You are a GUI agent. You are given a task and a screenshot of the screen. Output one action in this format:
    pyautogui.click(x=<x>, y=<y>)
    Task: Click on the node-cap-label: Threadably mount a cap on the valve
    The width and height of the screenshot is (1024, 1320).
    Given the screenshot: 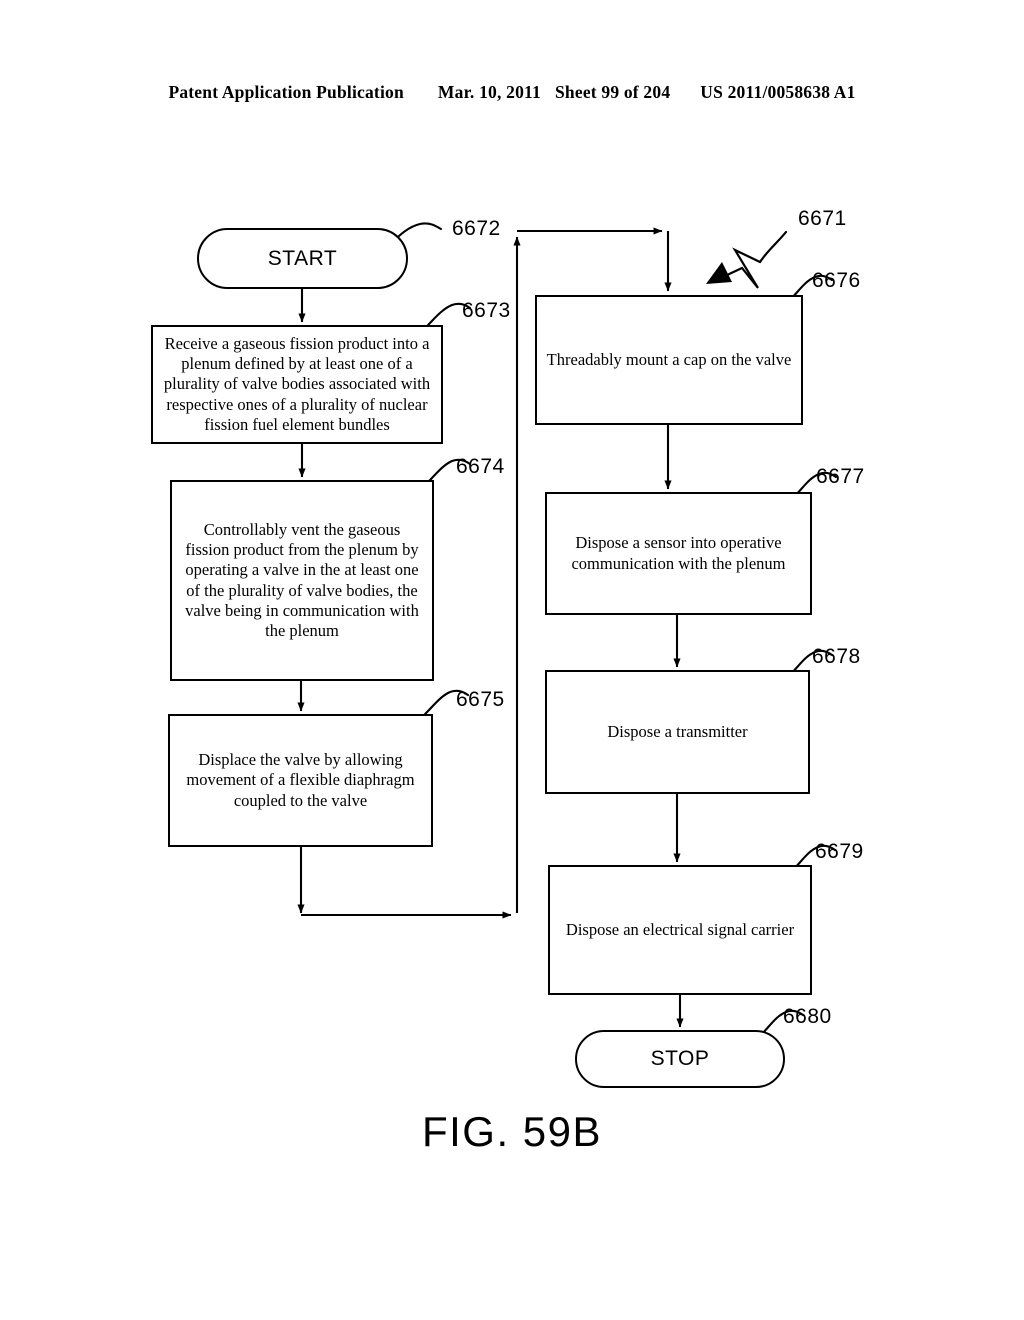 What is the action you would take?
    pyautogui.click(x=669, y=359)
    